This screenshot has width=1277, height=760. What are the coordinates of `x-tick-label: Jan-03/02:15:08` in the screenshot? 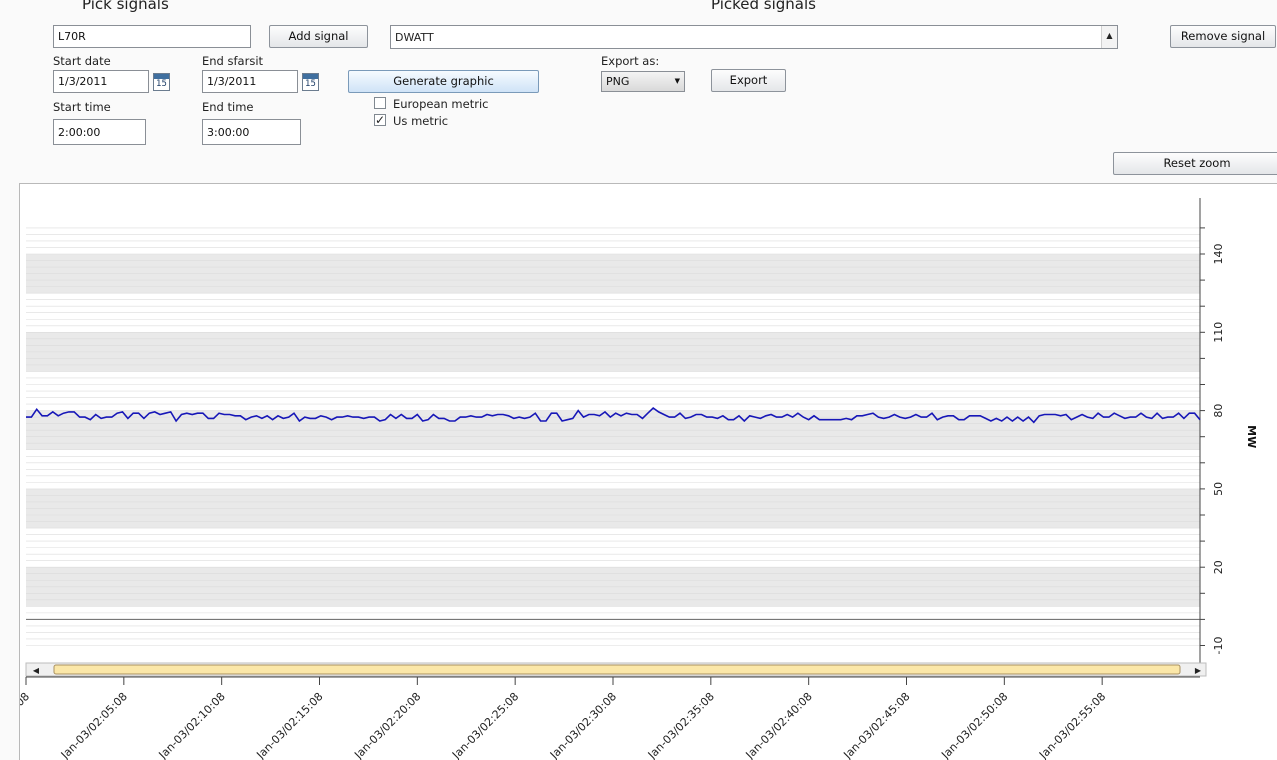 It's located at (289, 725).